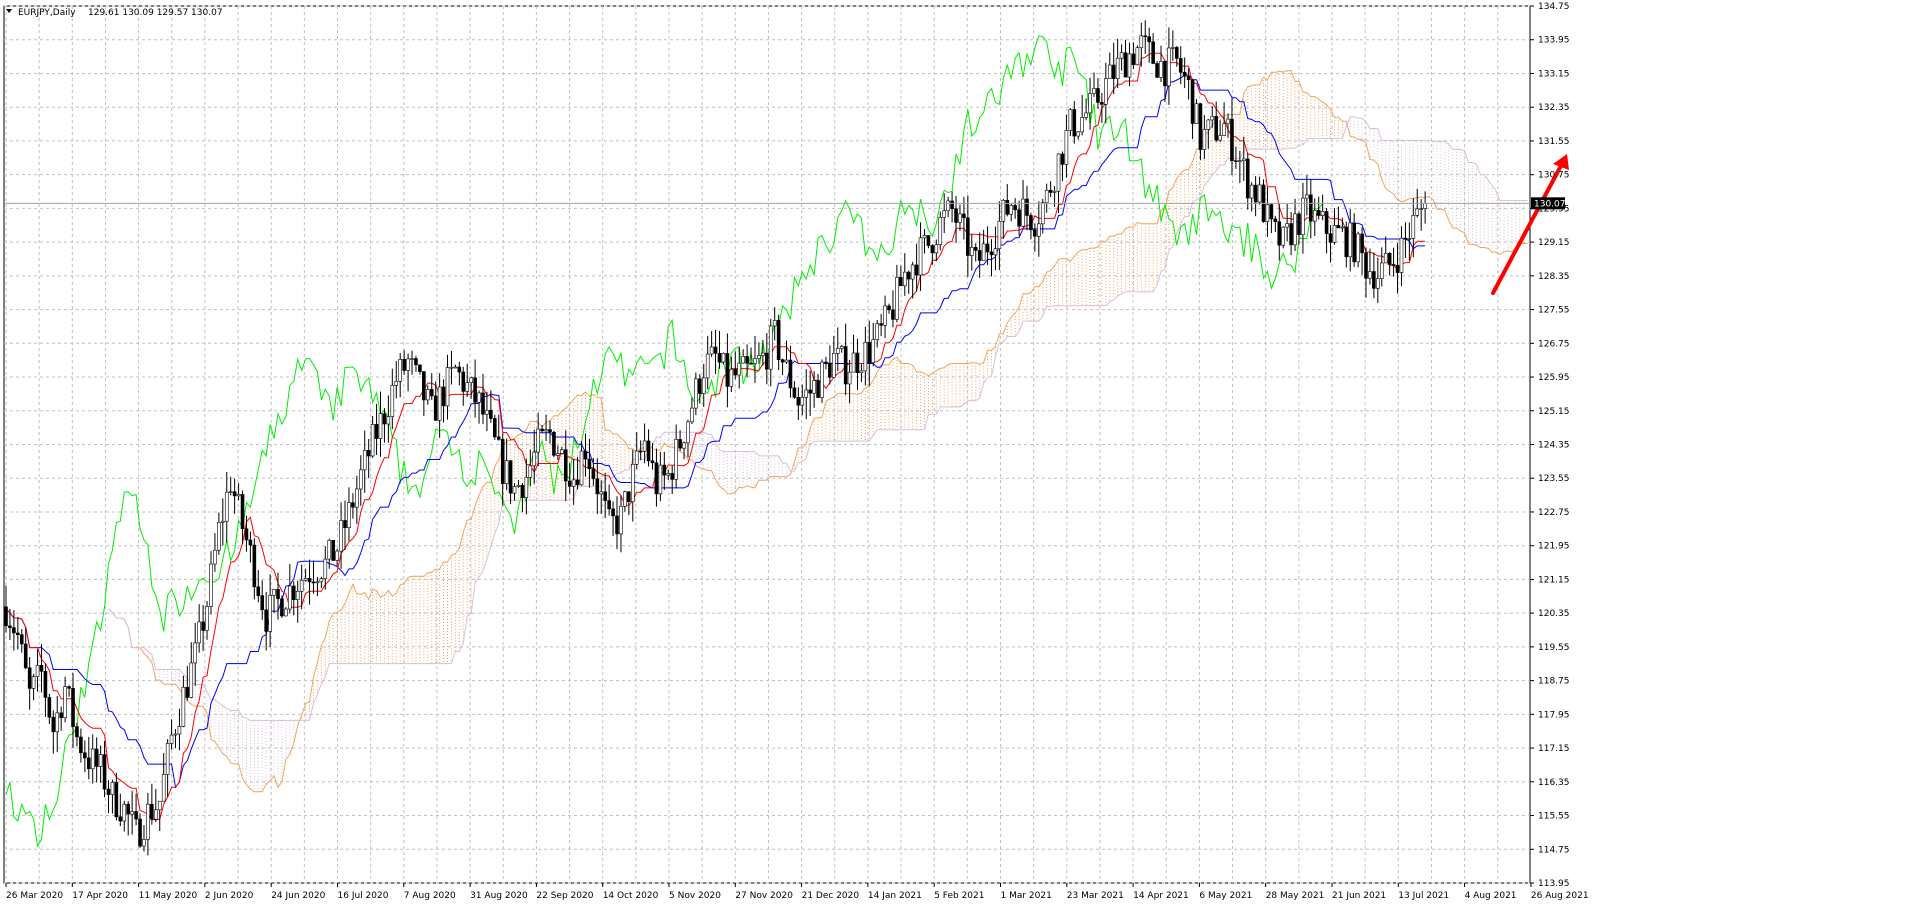  I want to click on time-tick-label: 28 May 2021, so click(1295, 896).